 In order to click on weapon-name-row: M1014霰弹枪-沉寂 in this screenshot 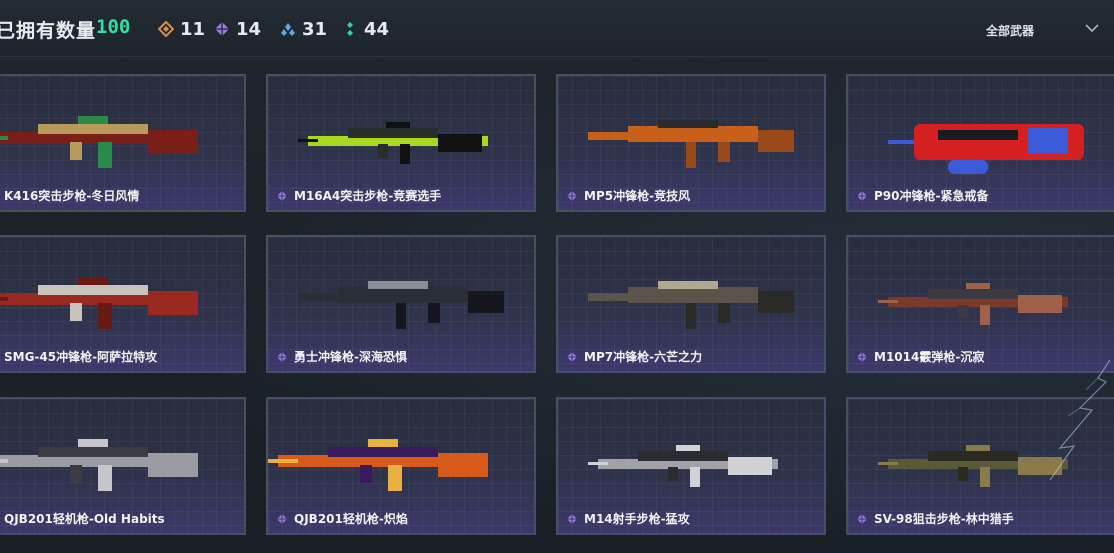, I will do `click(920, 356)`.